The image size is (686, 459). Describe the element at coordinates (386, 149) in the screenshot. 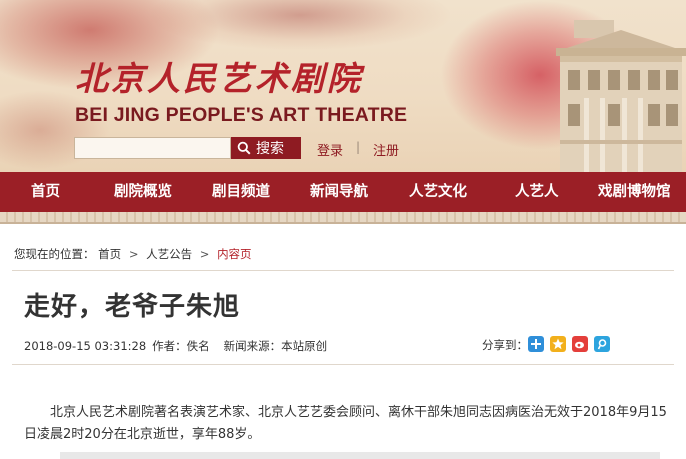

I see `register-link: 注册` at that location.